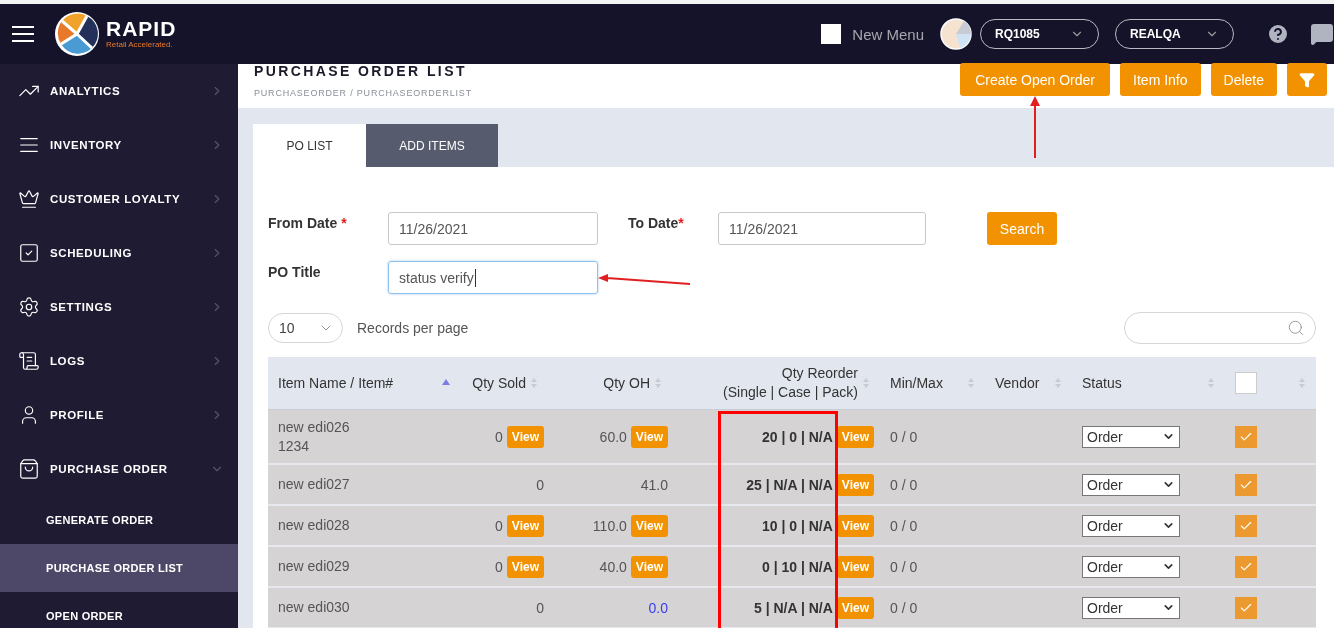  What do you see at coordinates (23, 34) in the screenshot?
I see `menu-icon` at bounding box center [23, 34].